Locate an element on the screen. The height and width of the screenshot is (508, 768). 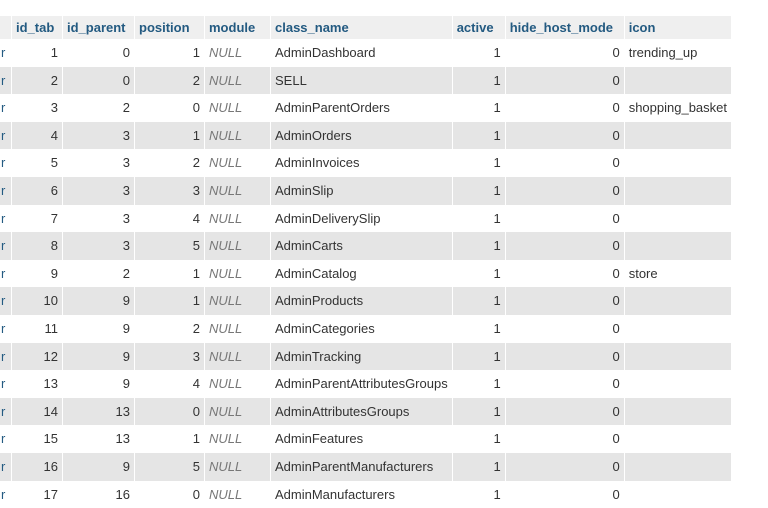
cell-id-tab: 5 is located at coordinates (37, 163).